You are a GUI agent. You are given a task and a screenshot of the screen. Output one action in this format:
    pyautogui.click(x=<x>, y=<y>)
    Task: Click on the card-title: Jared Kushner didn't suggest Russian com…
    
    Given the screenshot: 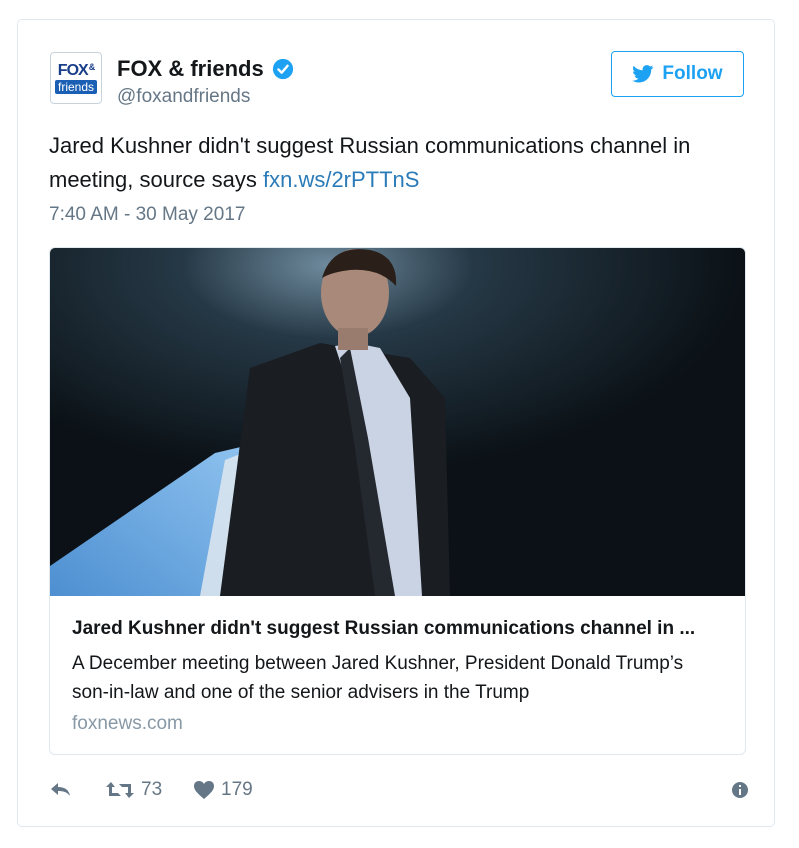 What is the action you would take?
    pyautogui.click(x=399, y=629)
    